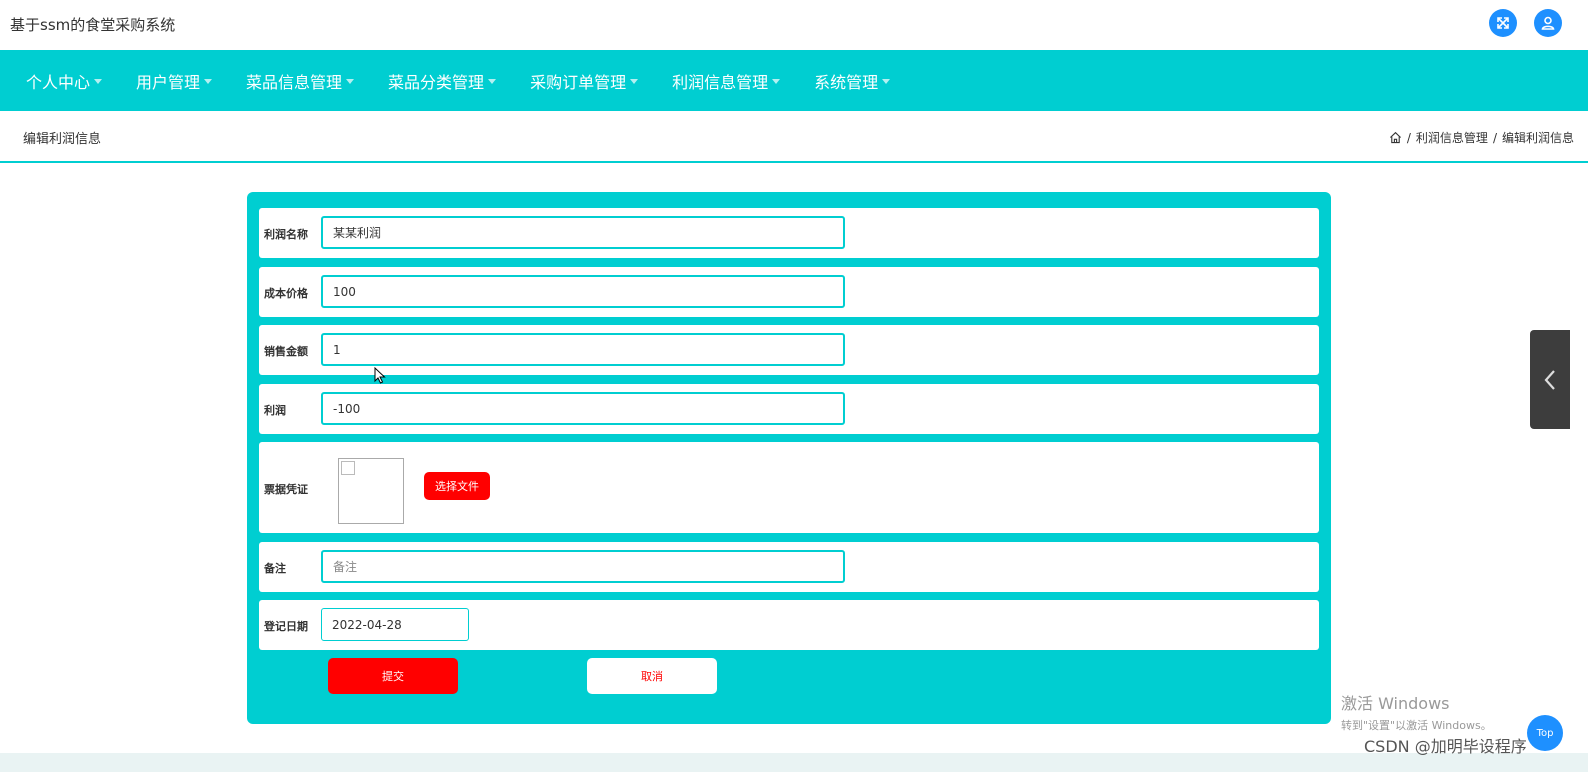  What do you see at coordinates (652, 676) in the screenshot?
I see `cancel-button: 取消` at bounding box center [652, 676].